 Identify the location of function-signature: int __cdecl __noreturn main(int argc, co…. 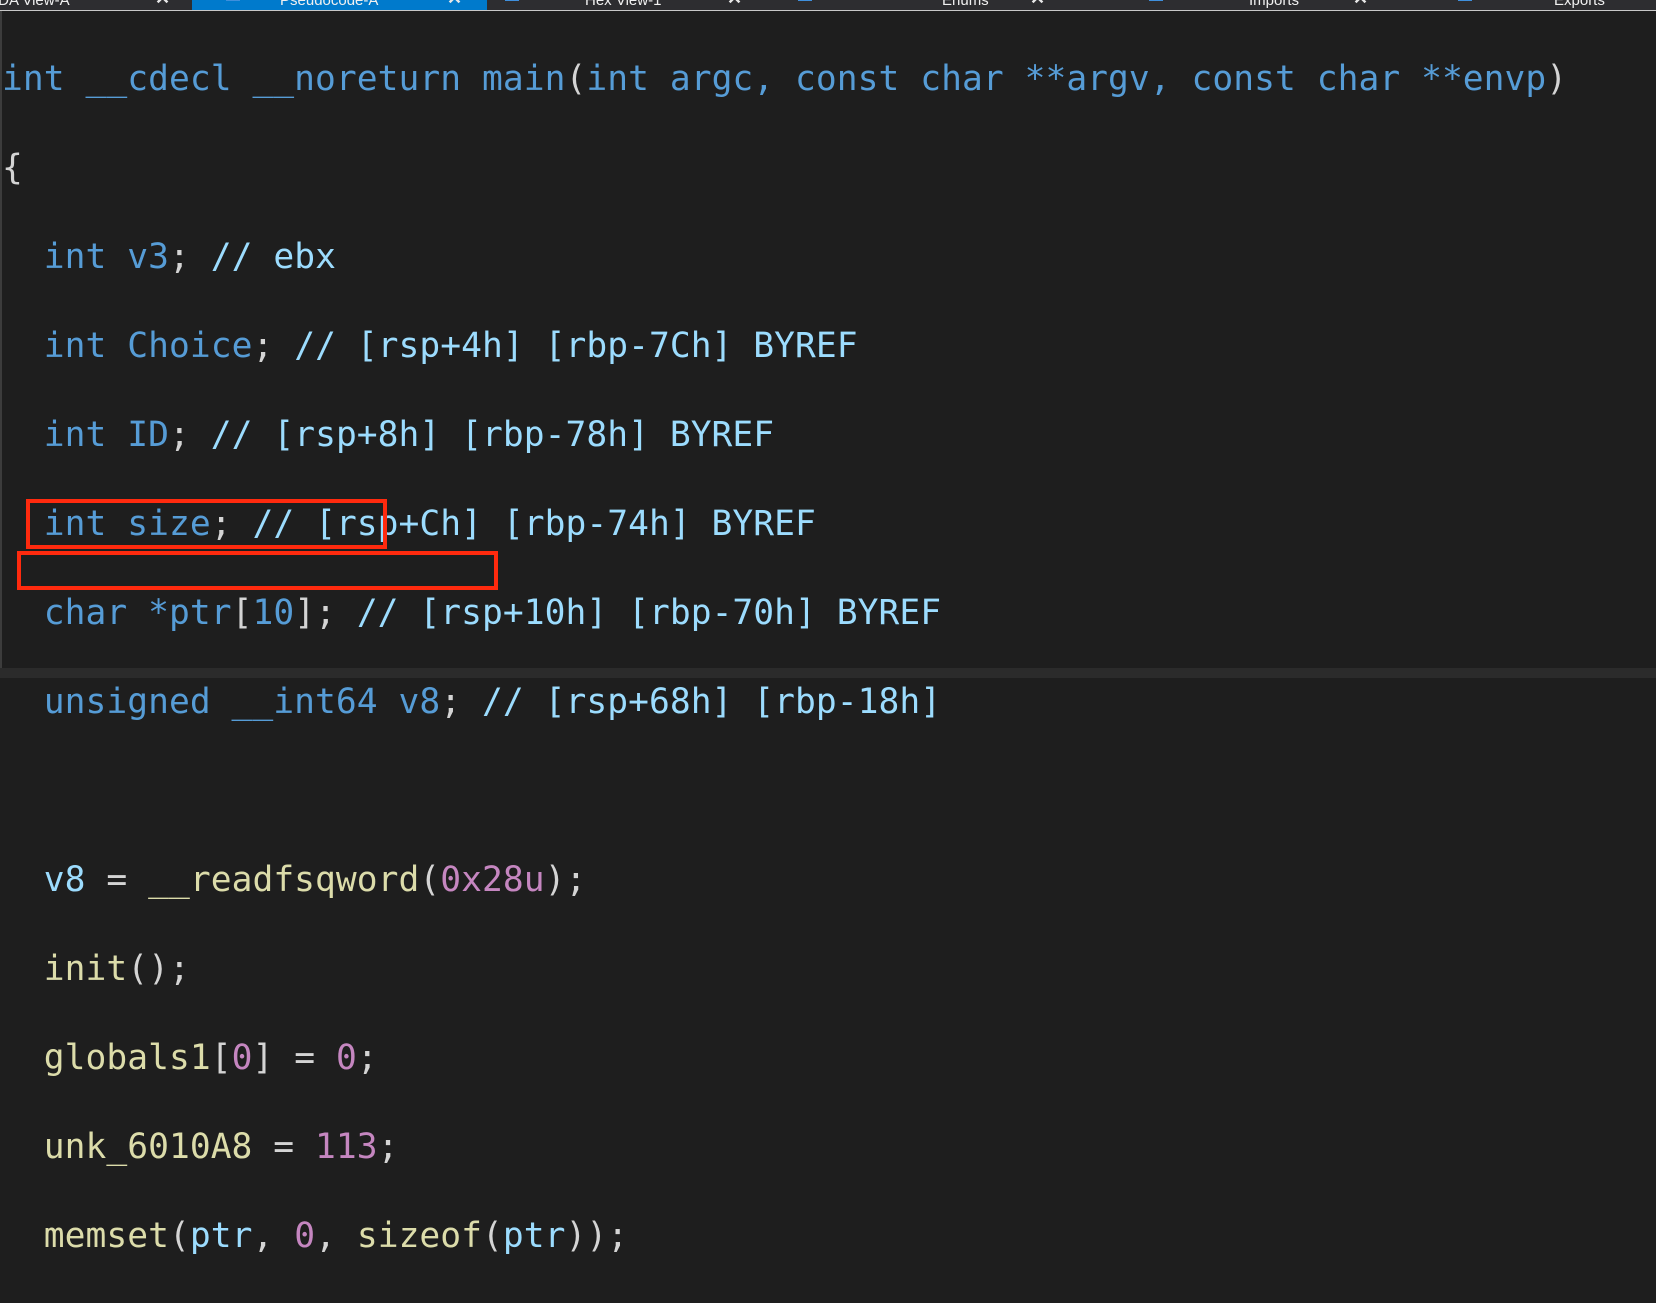
(785, 78).